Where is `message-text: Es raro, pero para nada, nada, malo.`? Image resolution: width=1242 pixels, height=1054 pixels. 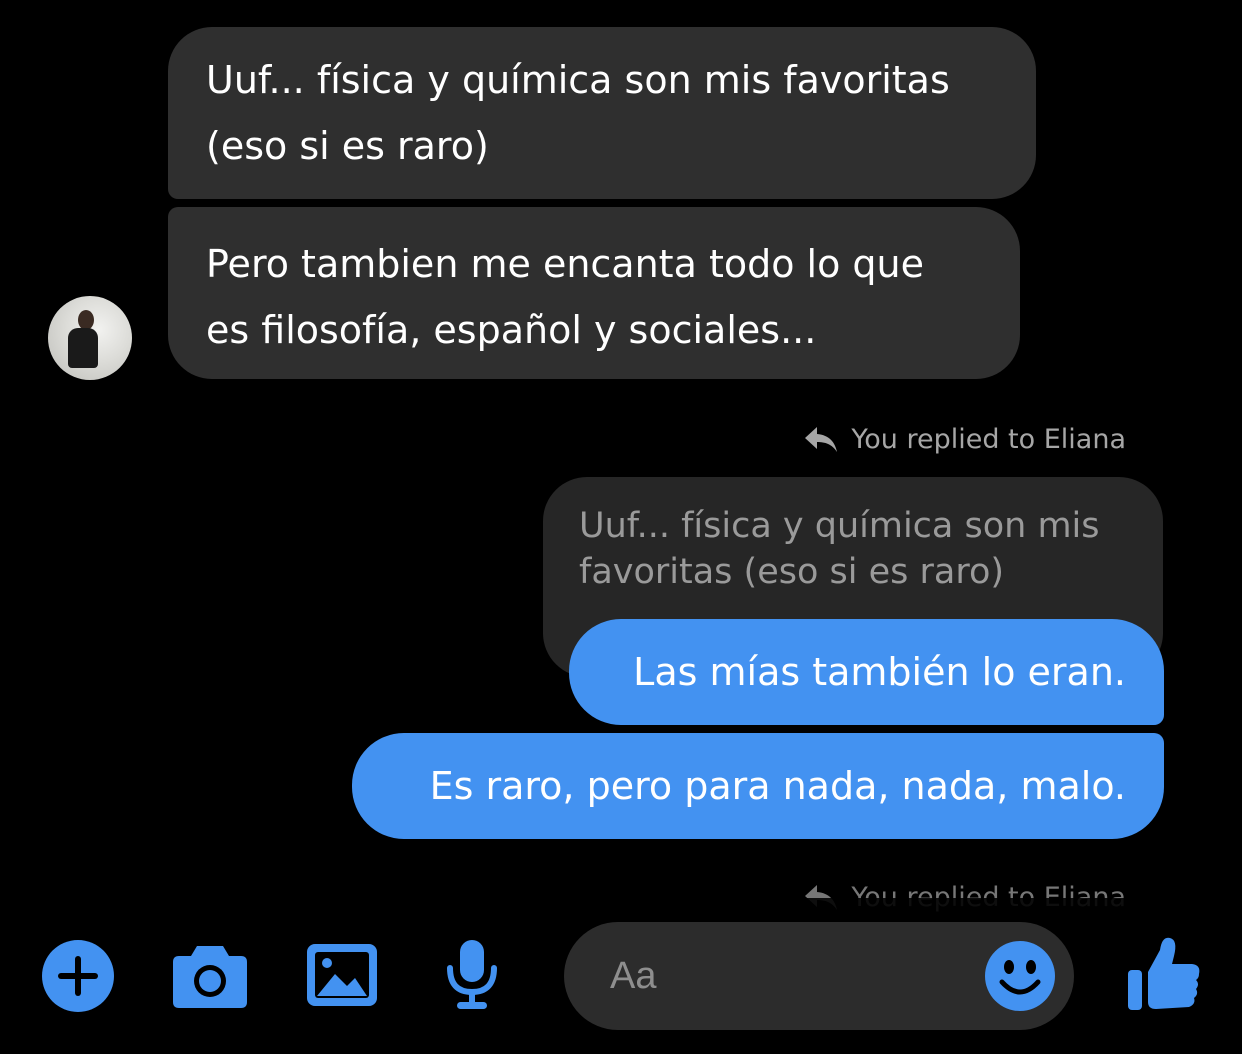
message-text: Es raro, pero para nada, nada, malo. is located at coordinates (777, 786).